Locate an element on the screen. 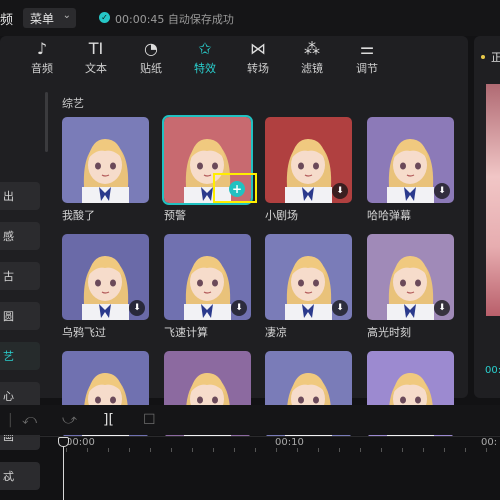 The image size is (500, 500). save-check-icon: ✓ is located at coordinates (104, 17).